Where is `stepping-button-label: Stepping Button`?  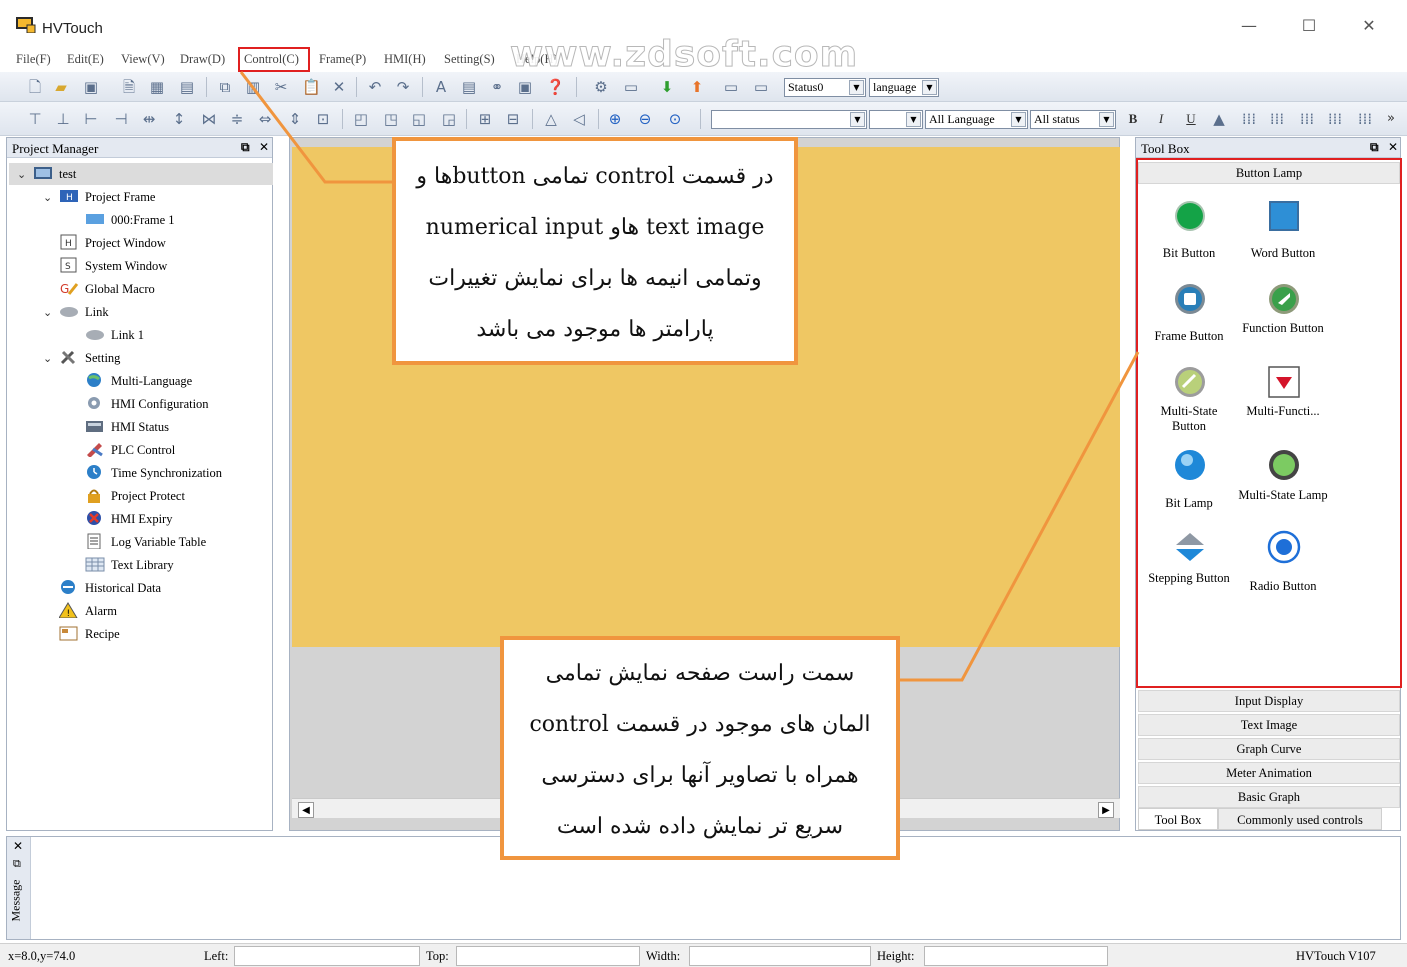
stepping-button-label: Stepping Button is located at coordinates (1189, 578).